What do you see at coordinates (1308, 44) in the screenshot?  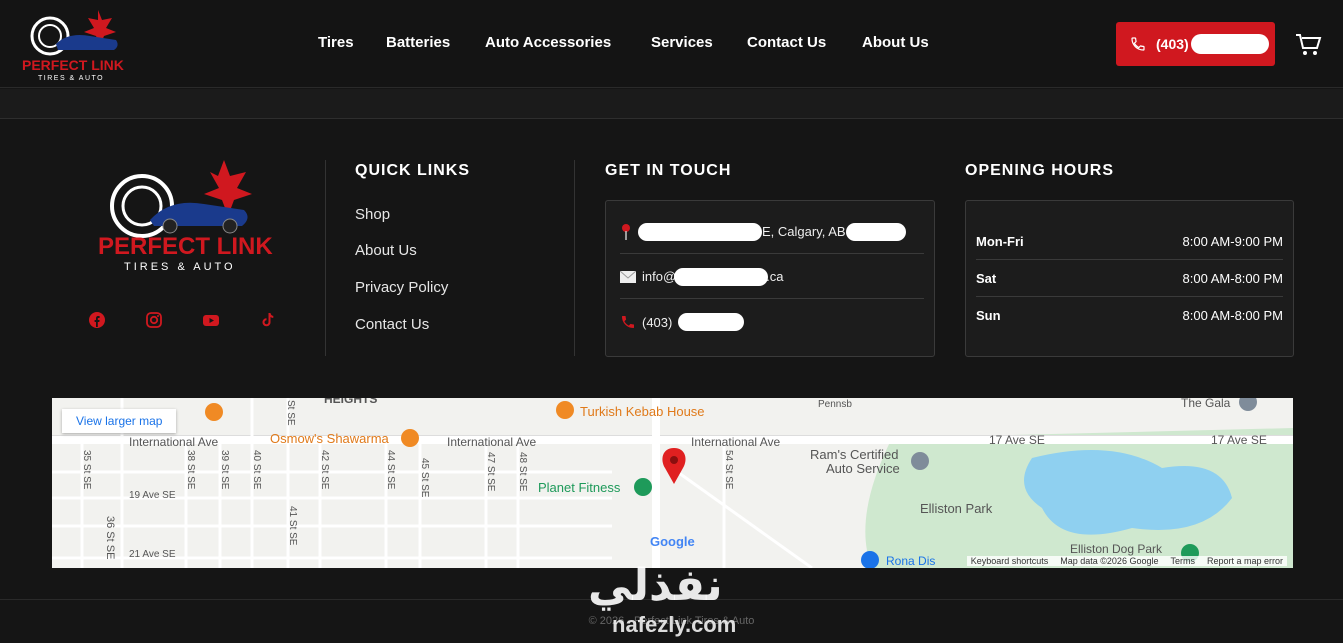 I see `cart-icon` at bounding box center [1308, 44].